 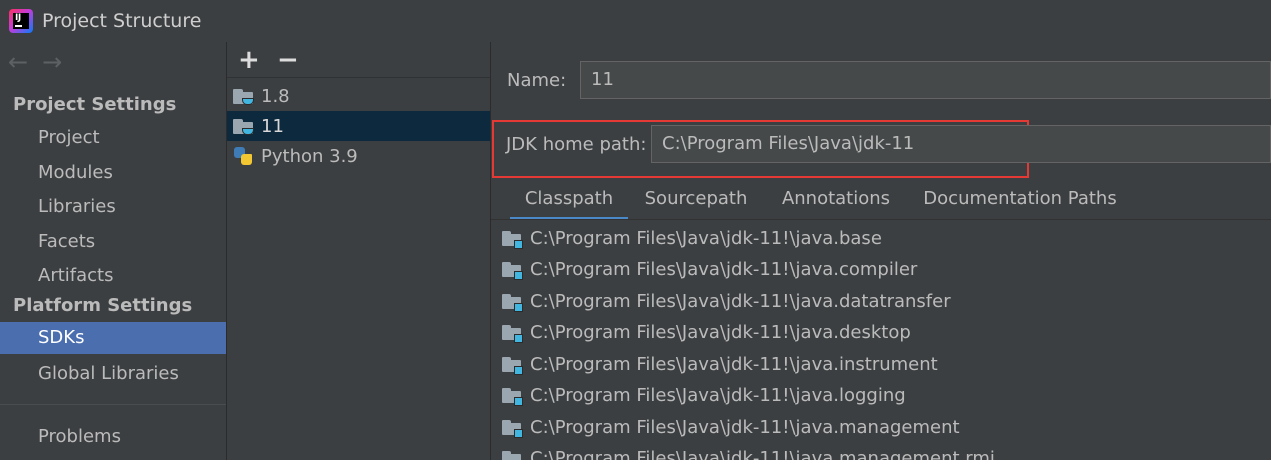 What do you see at coordinates (961, 144) in the screenshot?
I see `jdk-home-path-field: C:\Program Files\Java\jdk-11` at bounding box center [961, 144].